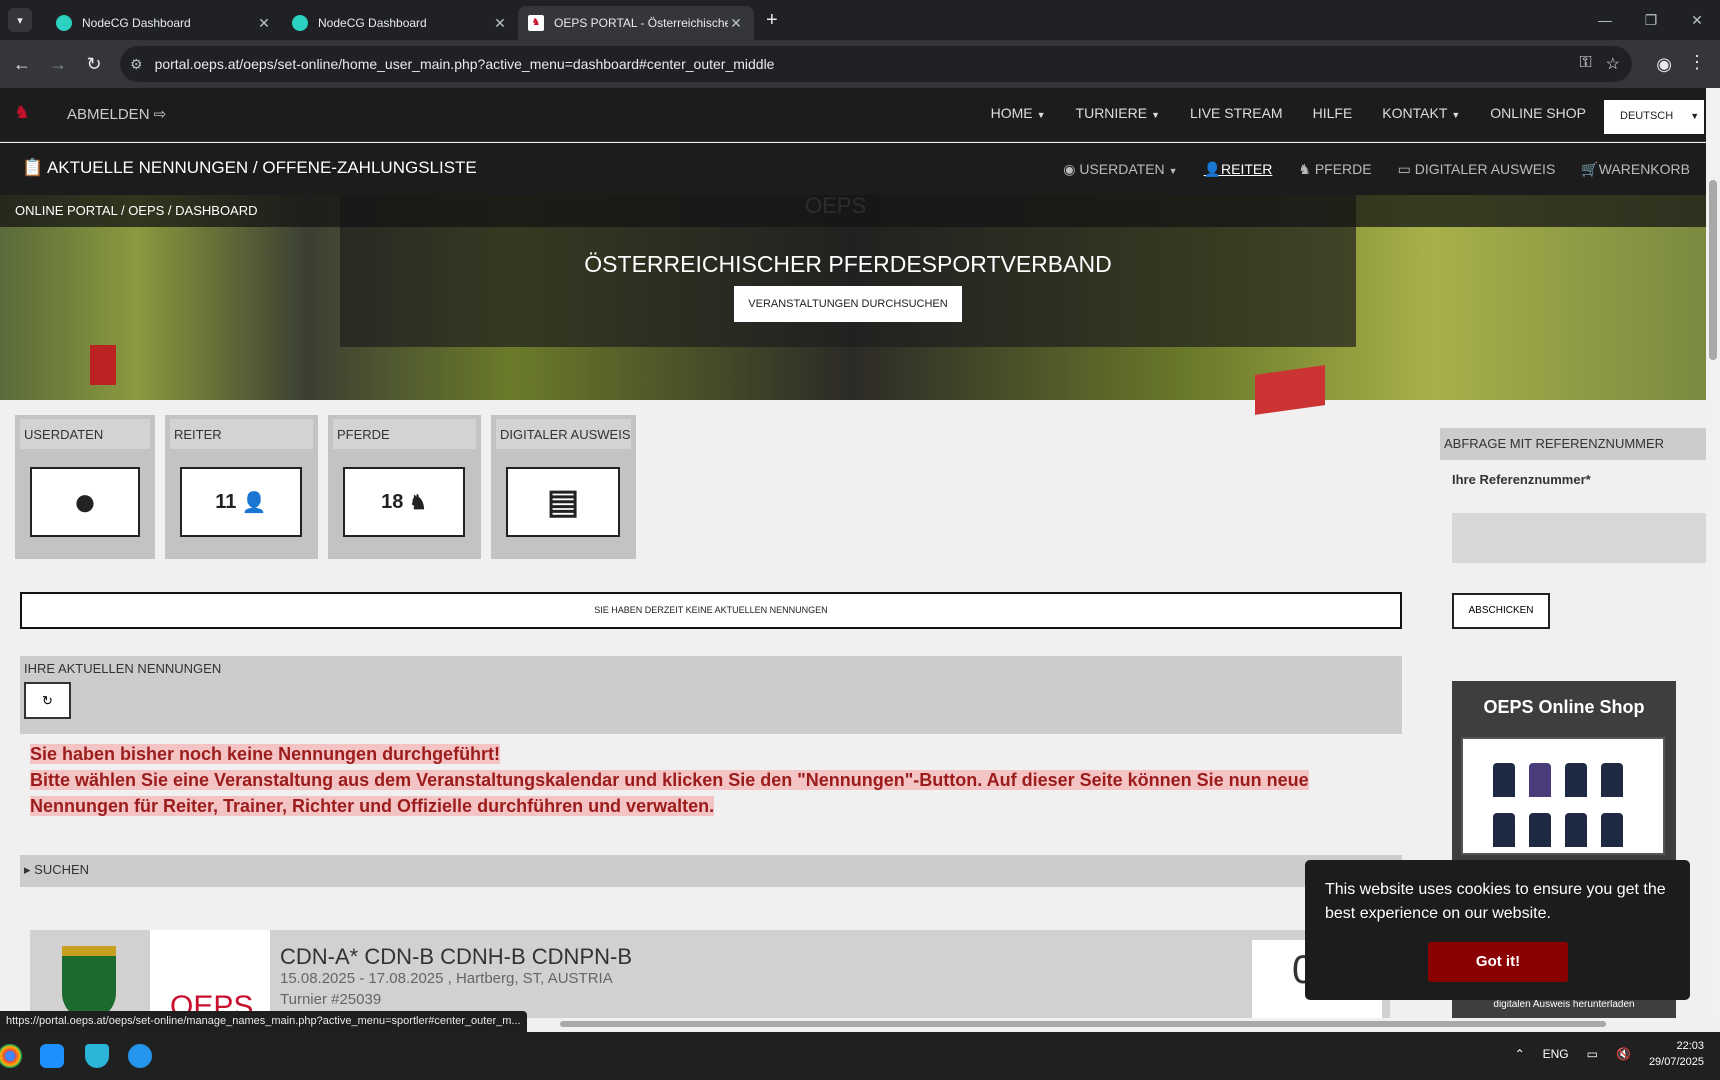 The image size is (1720, 1080). I want to click on speaker-muted-icon: 🔇, so click(1623, 1054).